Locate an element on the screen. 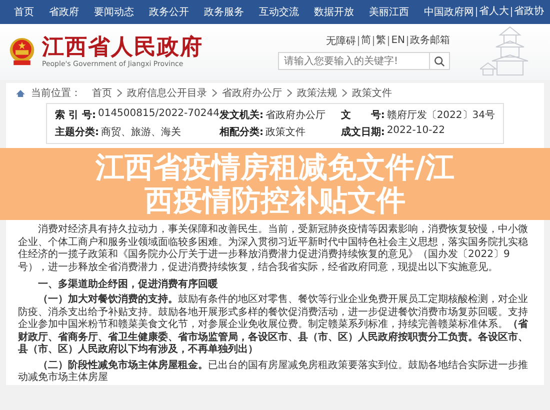 This screenshot has height=410, width=550. meta-label: 相配分类: is located at coordinates (241, 132).